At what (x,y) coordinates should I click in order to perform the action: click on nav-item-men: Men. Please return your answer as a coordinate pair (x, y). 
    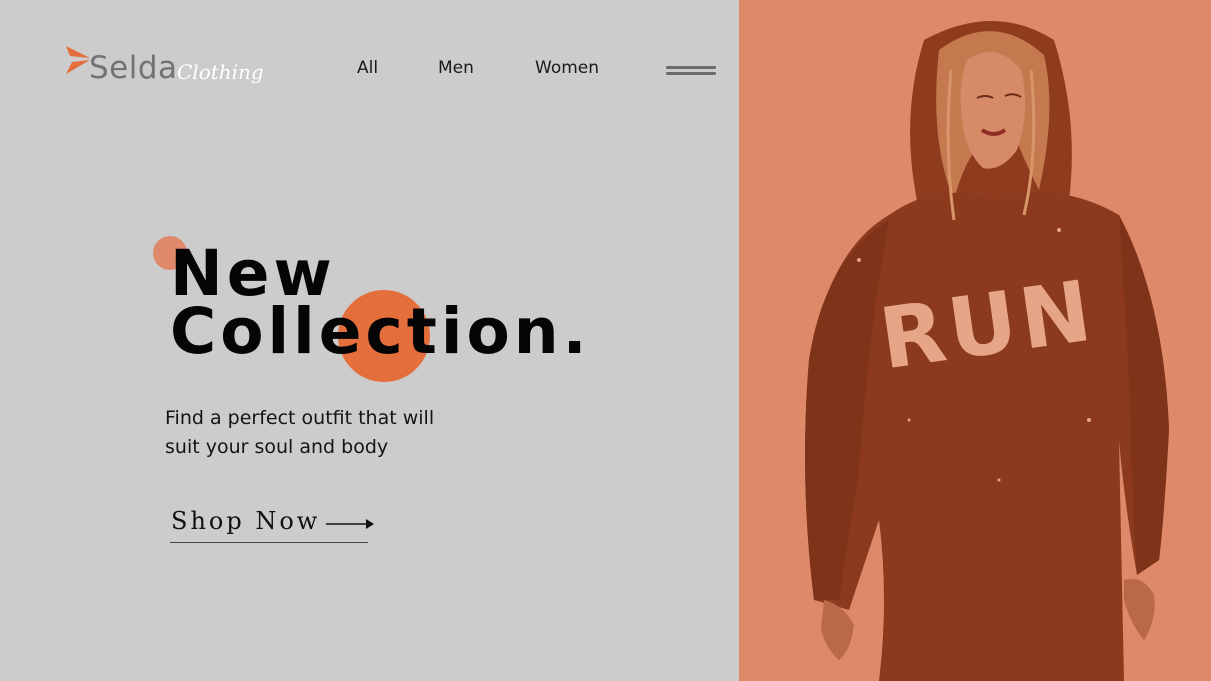
    Looking at the image, I should click on (456, 68).